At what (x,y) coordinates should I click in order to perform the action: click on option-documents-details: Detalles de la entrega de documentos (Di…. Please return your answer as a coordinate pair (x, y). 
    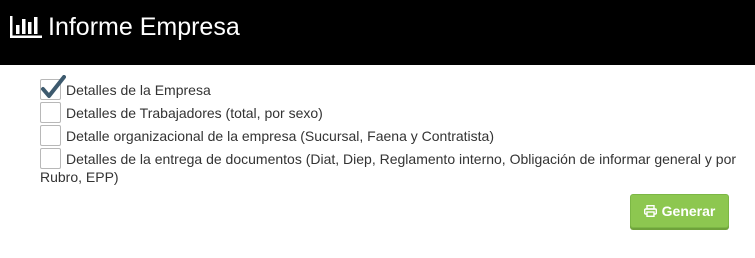
    Looking at the image, I should click on (395, 167).